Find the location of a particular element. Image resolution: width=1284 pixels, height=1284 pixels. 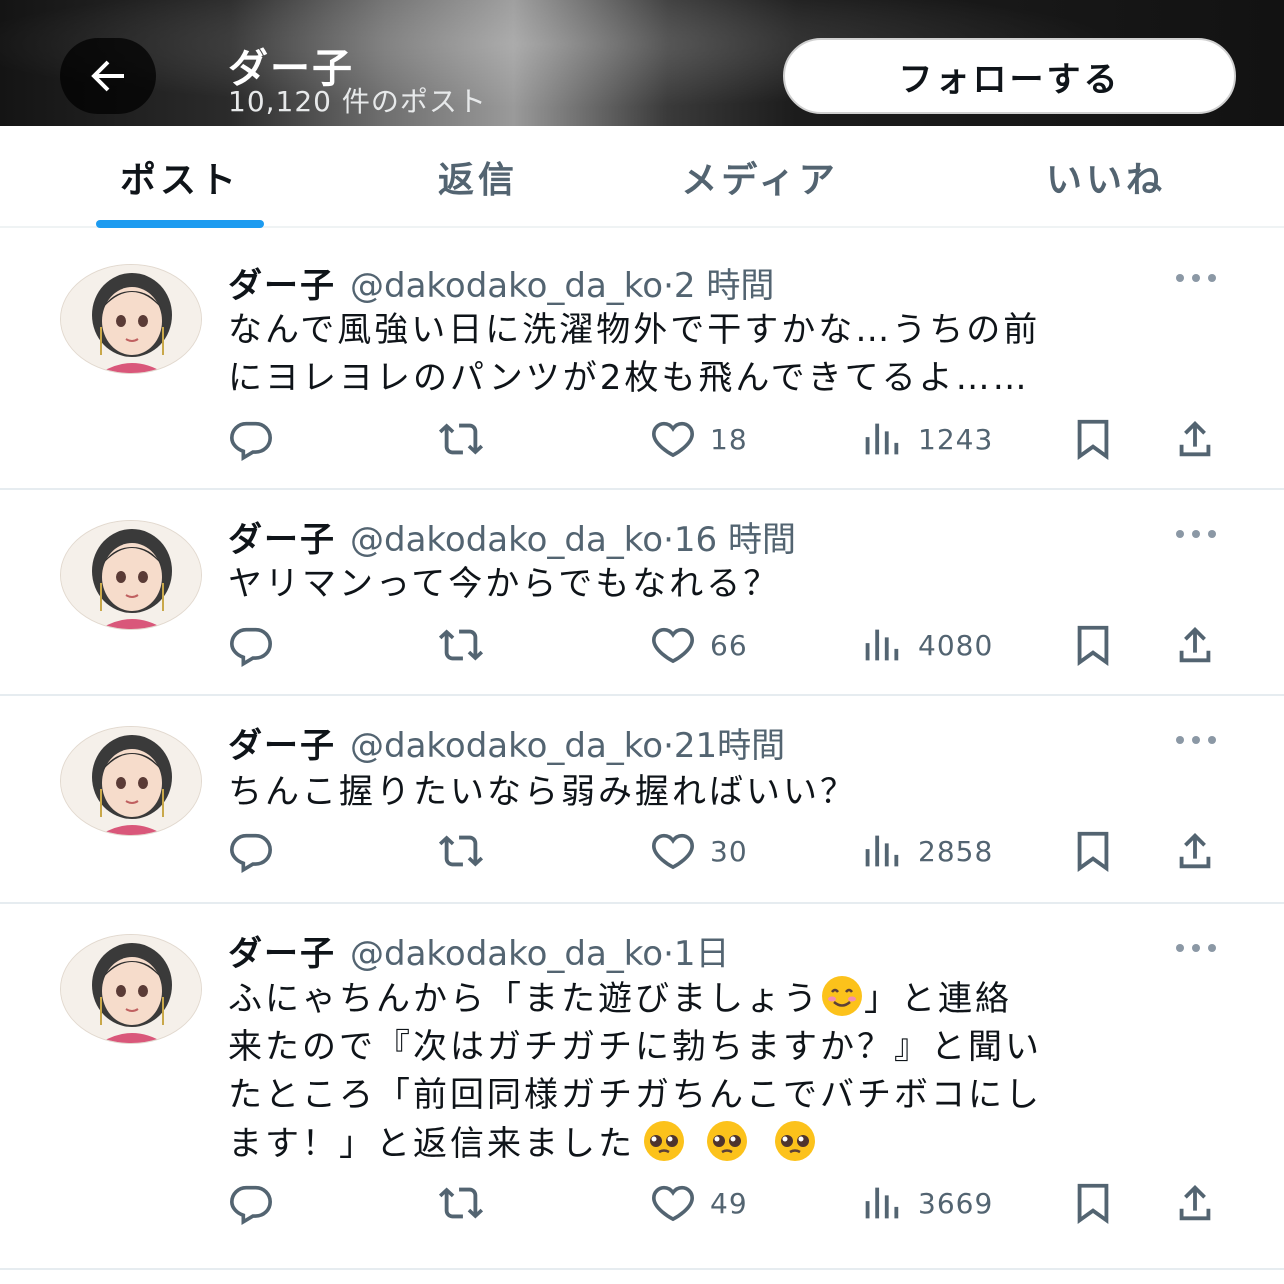

post-time: 21時間 is located at coordinates (729, 746).